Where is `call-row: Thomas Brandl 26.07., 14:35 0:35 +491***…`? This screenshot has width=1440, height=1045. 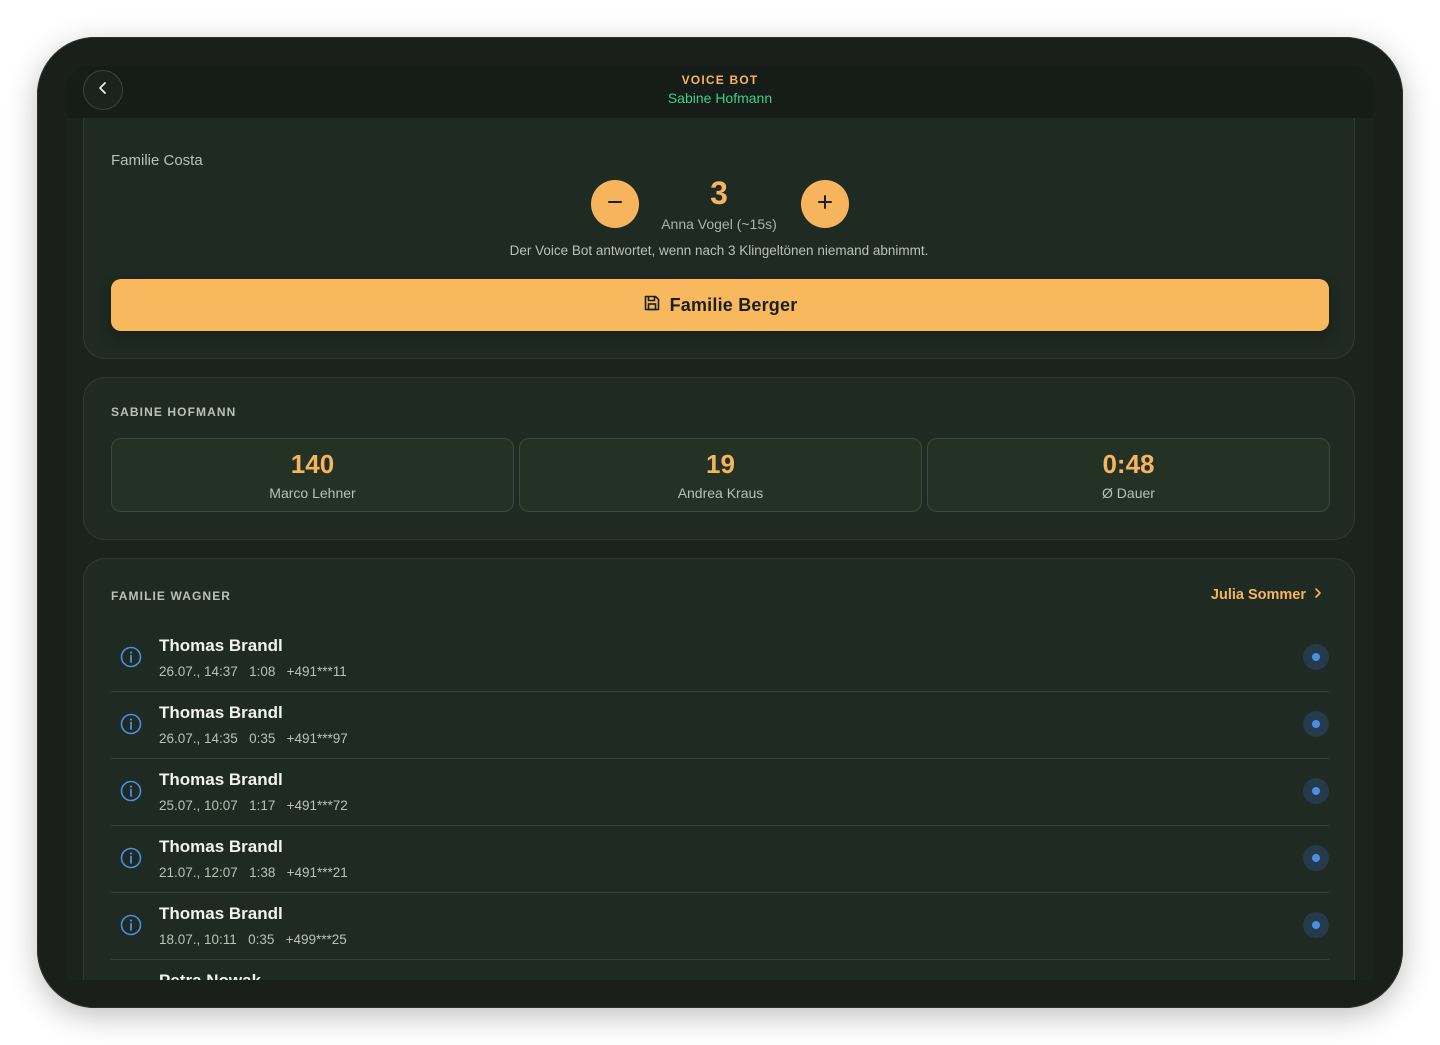
call-row: Thomas Brandl 26.07., 14:35 0:35 +491***… is located at coordinates (720, 725).